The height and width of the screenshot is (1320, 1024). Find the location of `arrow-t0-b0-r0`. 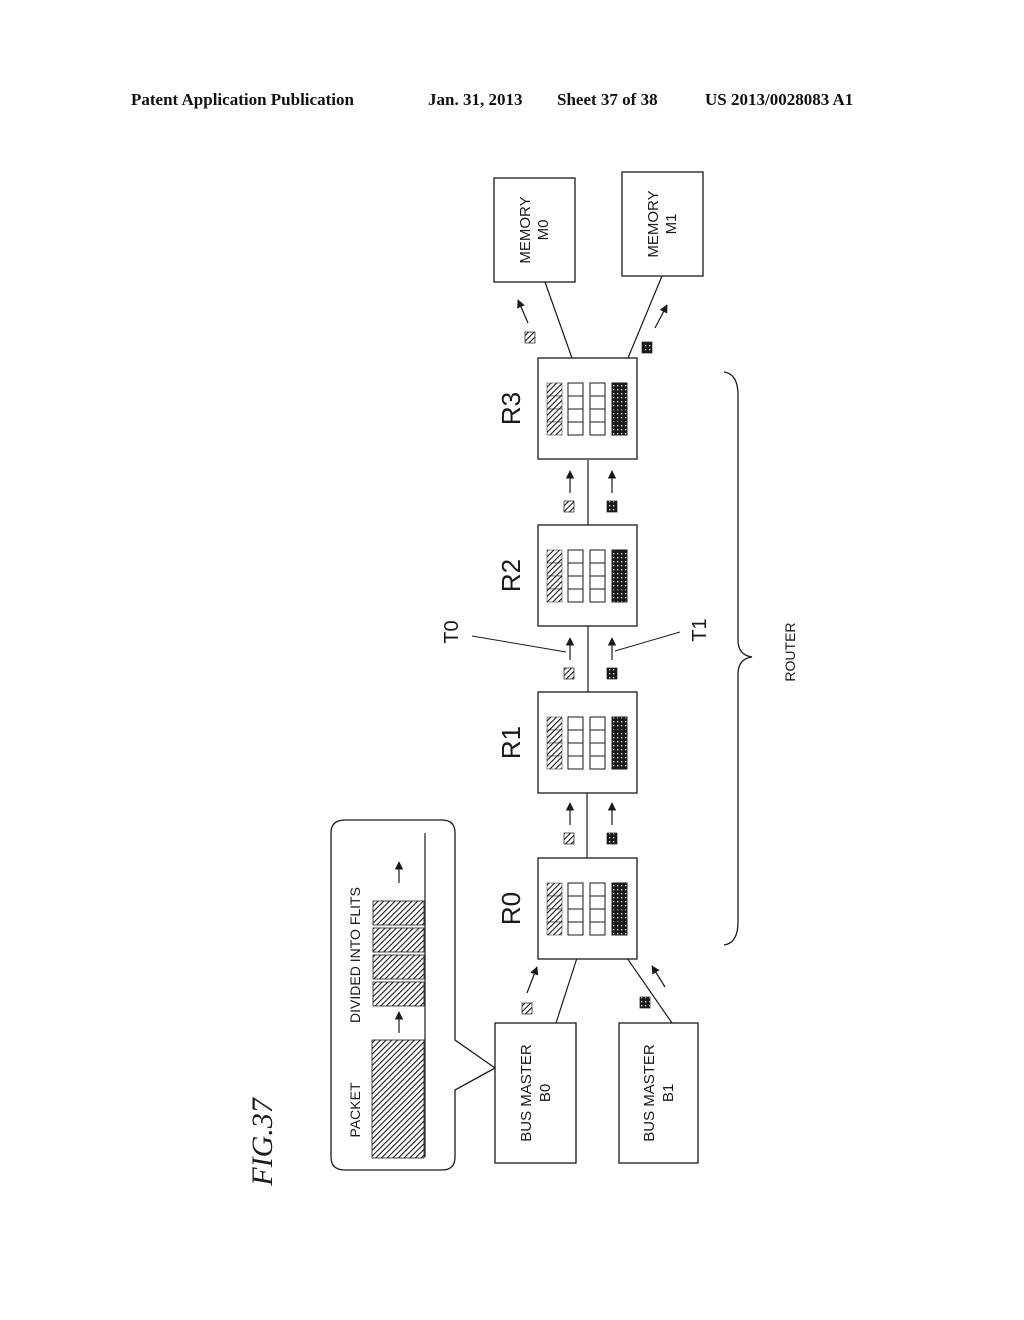

arrow-t0-b0-r0 is located at coordinates (532, 980).